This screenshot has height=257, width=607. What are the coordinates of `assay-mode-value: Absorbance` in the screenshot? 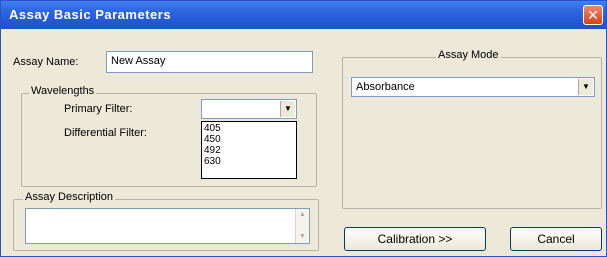 It's located at (385, 87).